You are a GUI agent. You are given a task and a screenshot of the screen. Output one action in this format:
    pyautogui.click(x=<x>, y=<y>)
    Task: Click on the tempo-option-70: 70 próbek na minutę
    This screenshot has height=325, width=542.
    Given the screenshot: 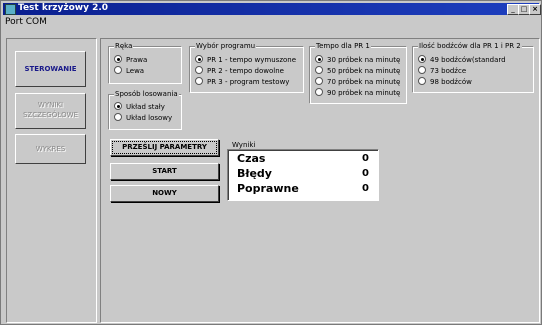 What is the action you would take?
    pyautogui.click(x=357, y=82)
    